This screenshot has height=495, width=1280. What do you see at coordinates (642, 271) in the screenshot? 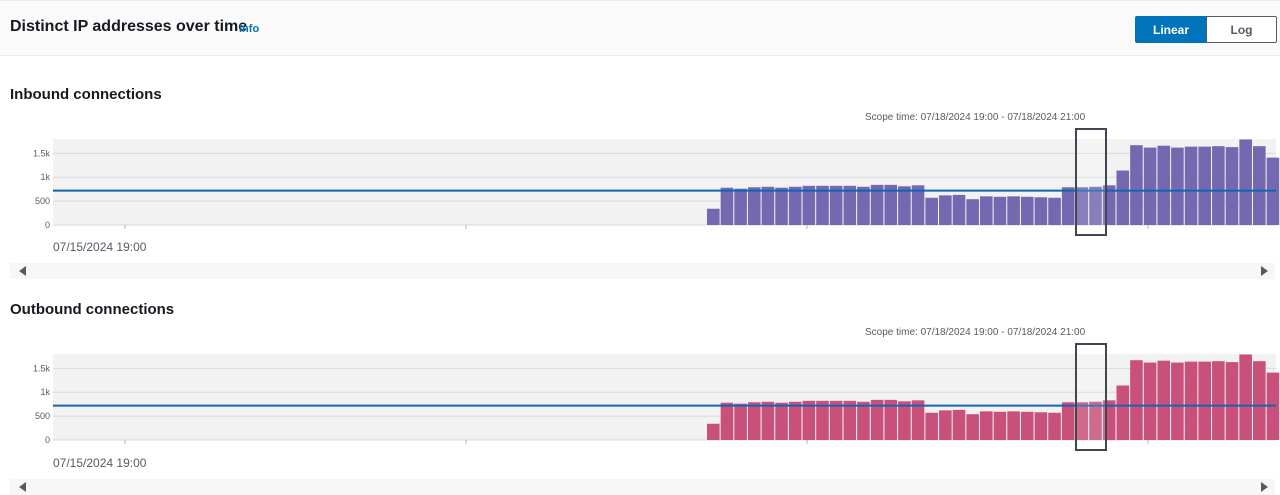
I see `inbound-scrollbar` at bounding box center [642, 271].